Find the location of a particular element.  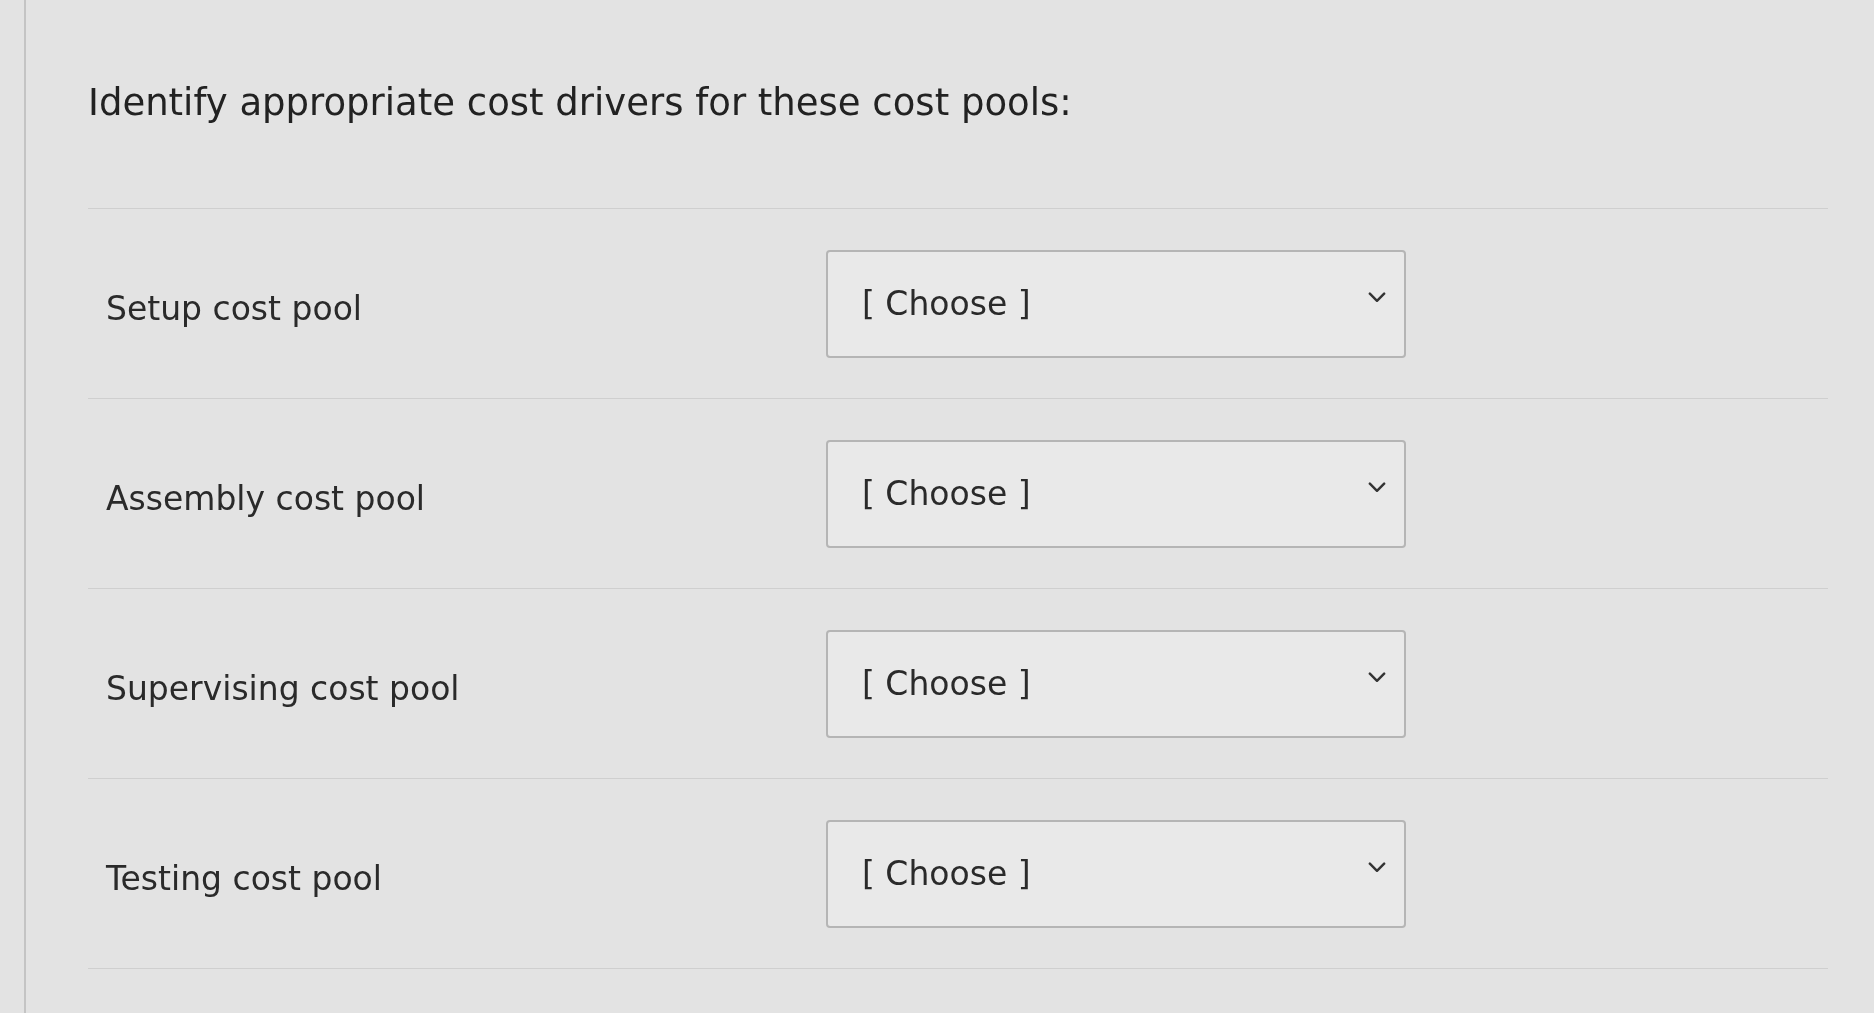

cost-pool-label: Setup cost pool is located at coordinates (234, 308).